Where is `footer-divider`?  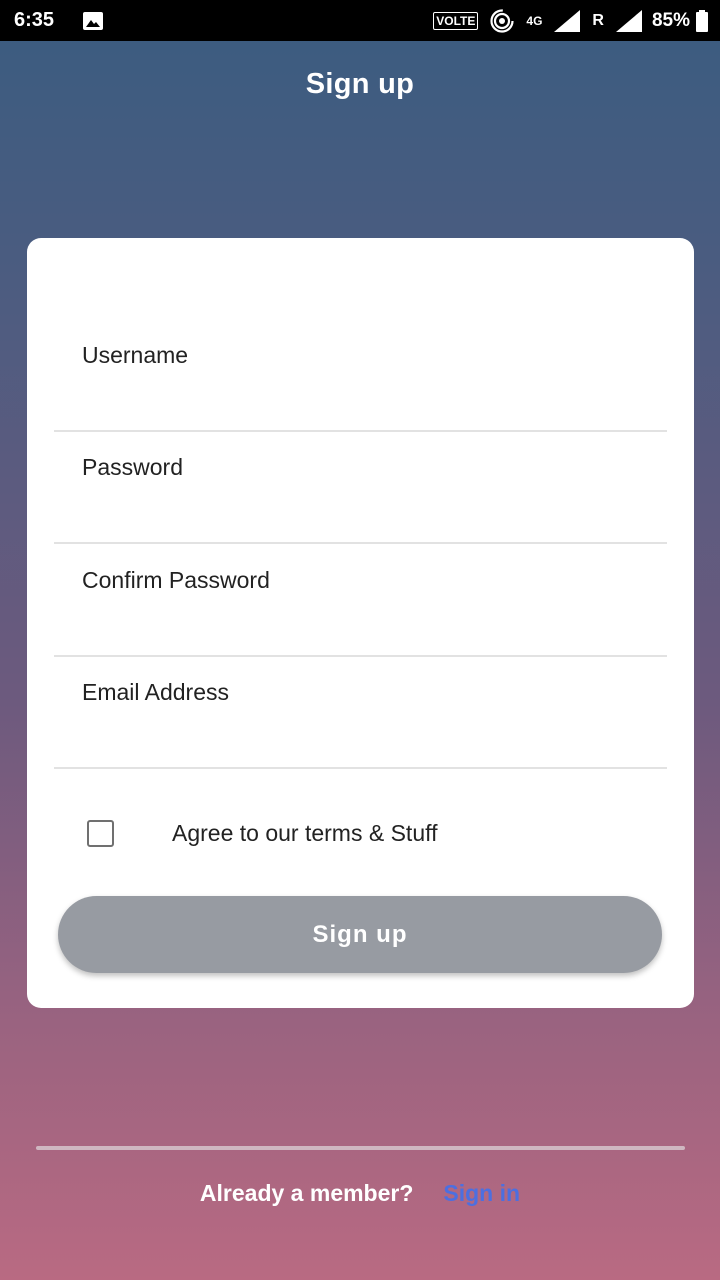
footer-divider is located at coordinates (360, 1148).